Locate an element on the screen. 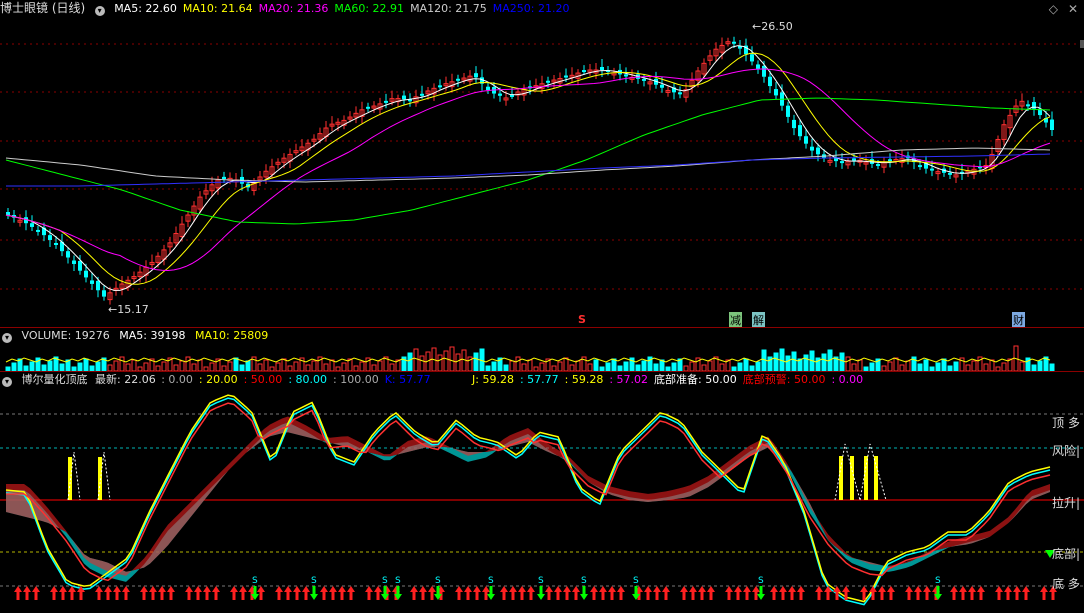  event-cai-marker: 财 is located at coordinates (1018, 319).